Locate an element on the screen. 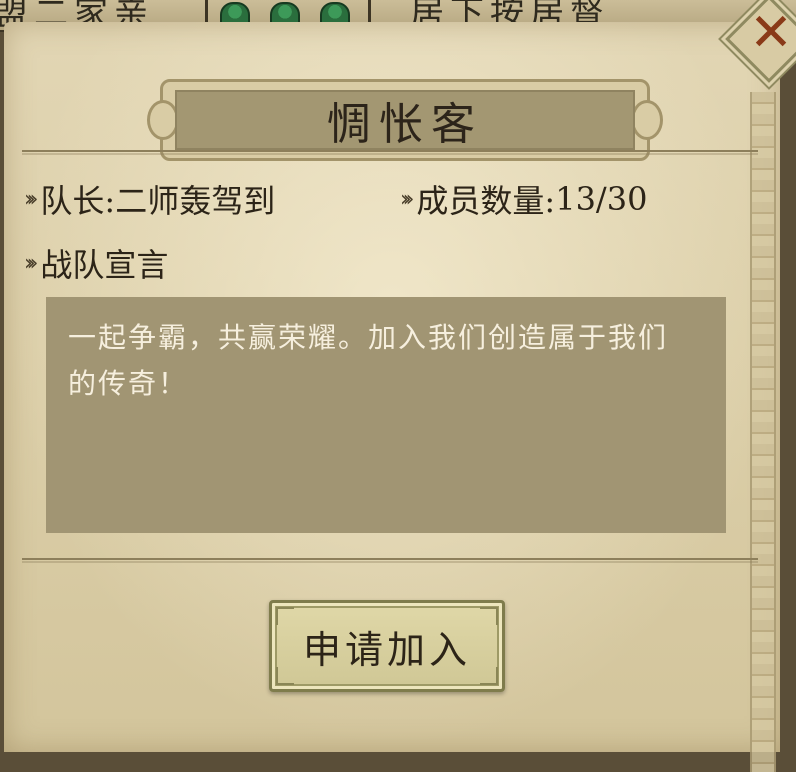 The image size is (796, 772). apply-join-button: 申请加入 is located at coordinates (387, 646).